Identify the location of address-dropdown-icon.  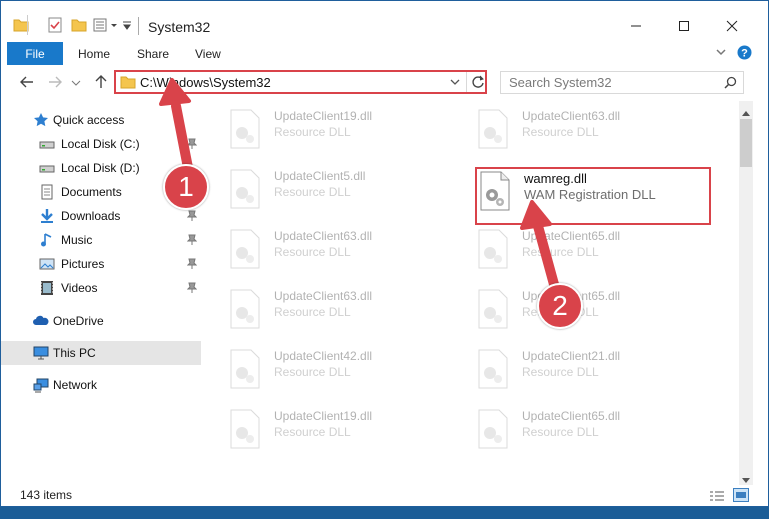
(455, 83).